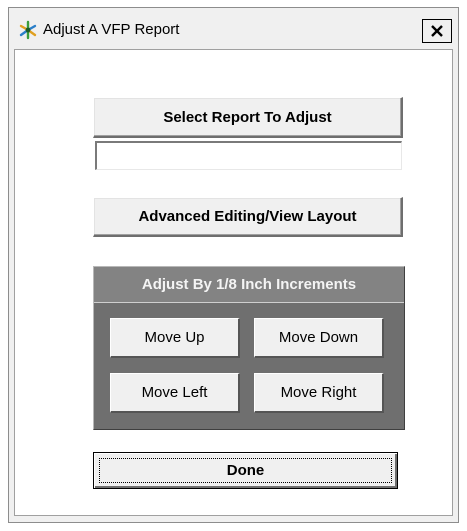 The height and width of the screenshot is (531, 467). What do you see at coordinates (233, 28) in the screenshot?
I see `title-bar: Adjust A VFP Report` at bounding box center [233, 28].